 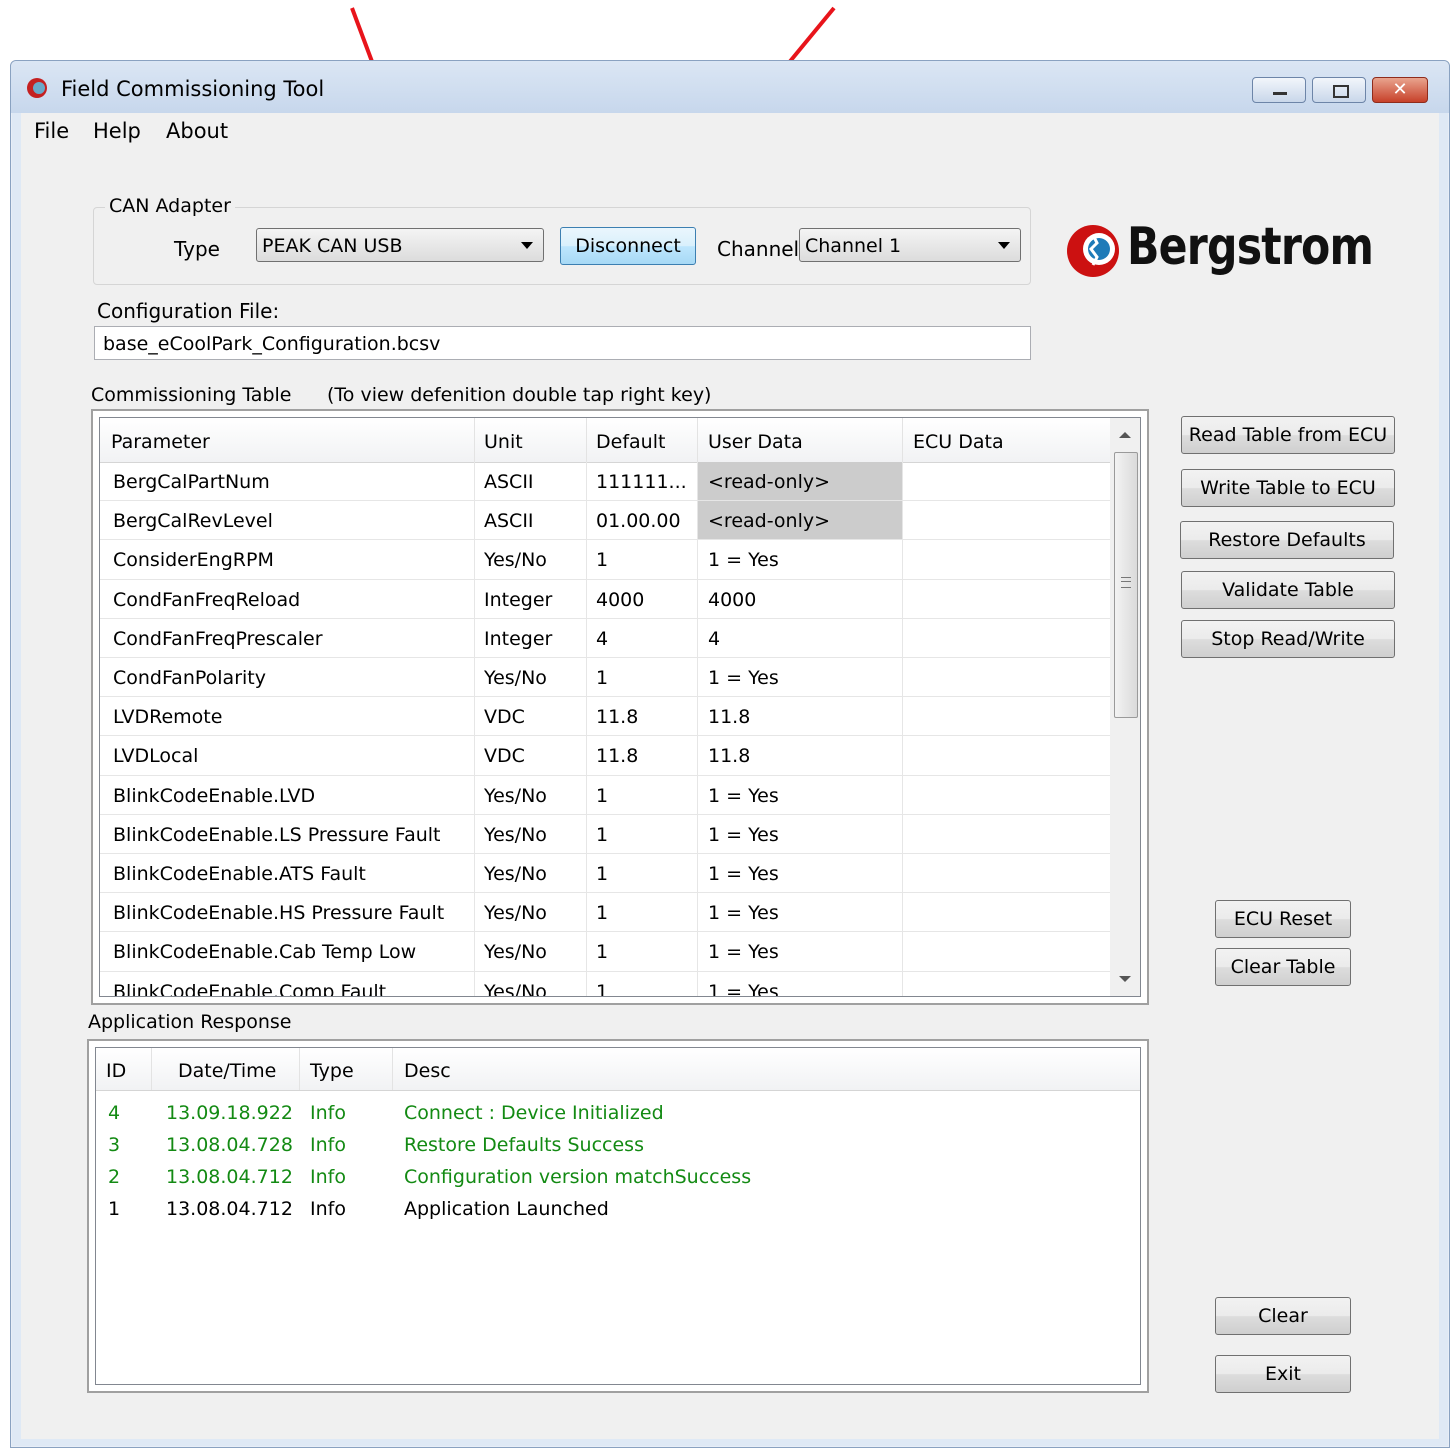 What do you see at coordinates (229, 1177) in the screenshot?
I see `resp-datetime: 13.08.04.712` at bounding box center [229, 1177].